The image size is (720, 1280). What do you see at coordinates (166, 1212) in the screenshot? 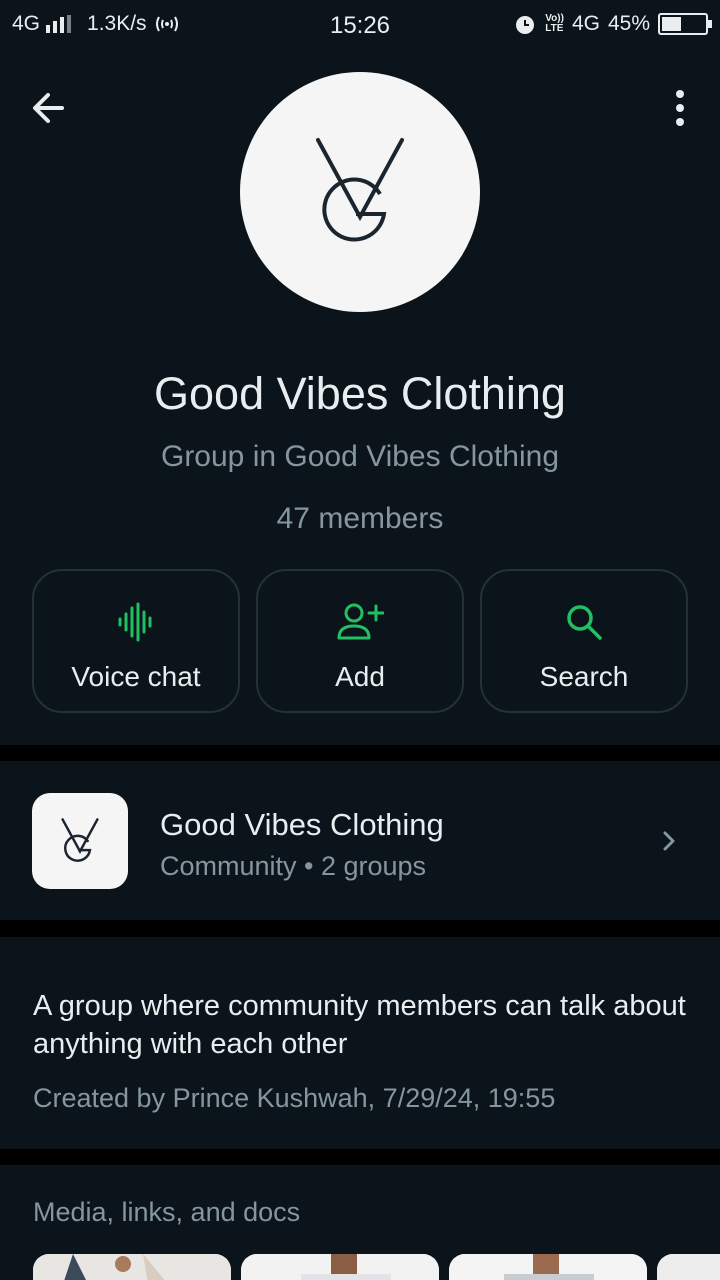
I see `media-title: Media, links, and docs` at bounding box center [166, 1212].